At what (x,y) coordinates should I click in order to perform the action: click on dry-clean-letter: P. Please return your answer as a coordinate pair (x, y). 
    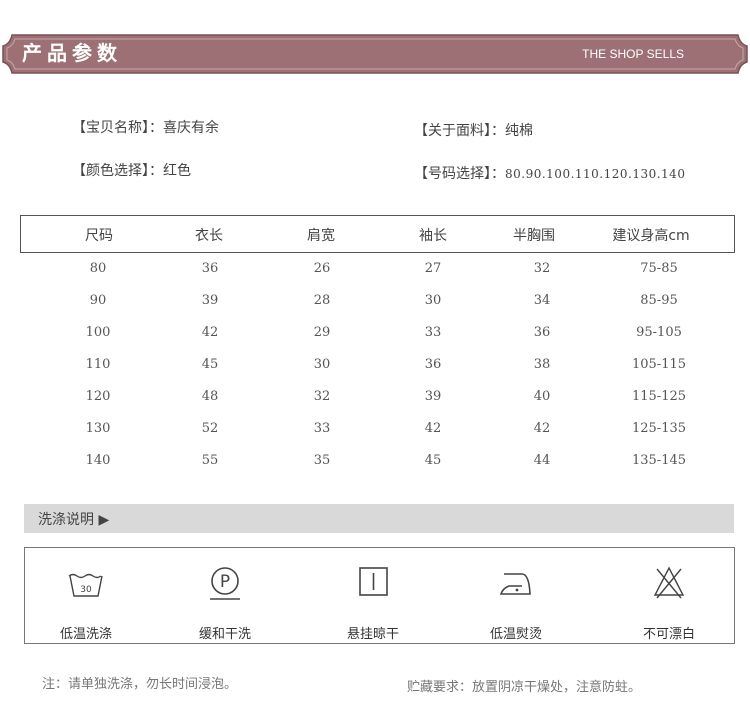
    Looking at the image, I should click on (225, 582).